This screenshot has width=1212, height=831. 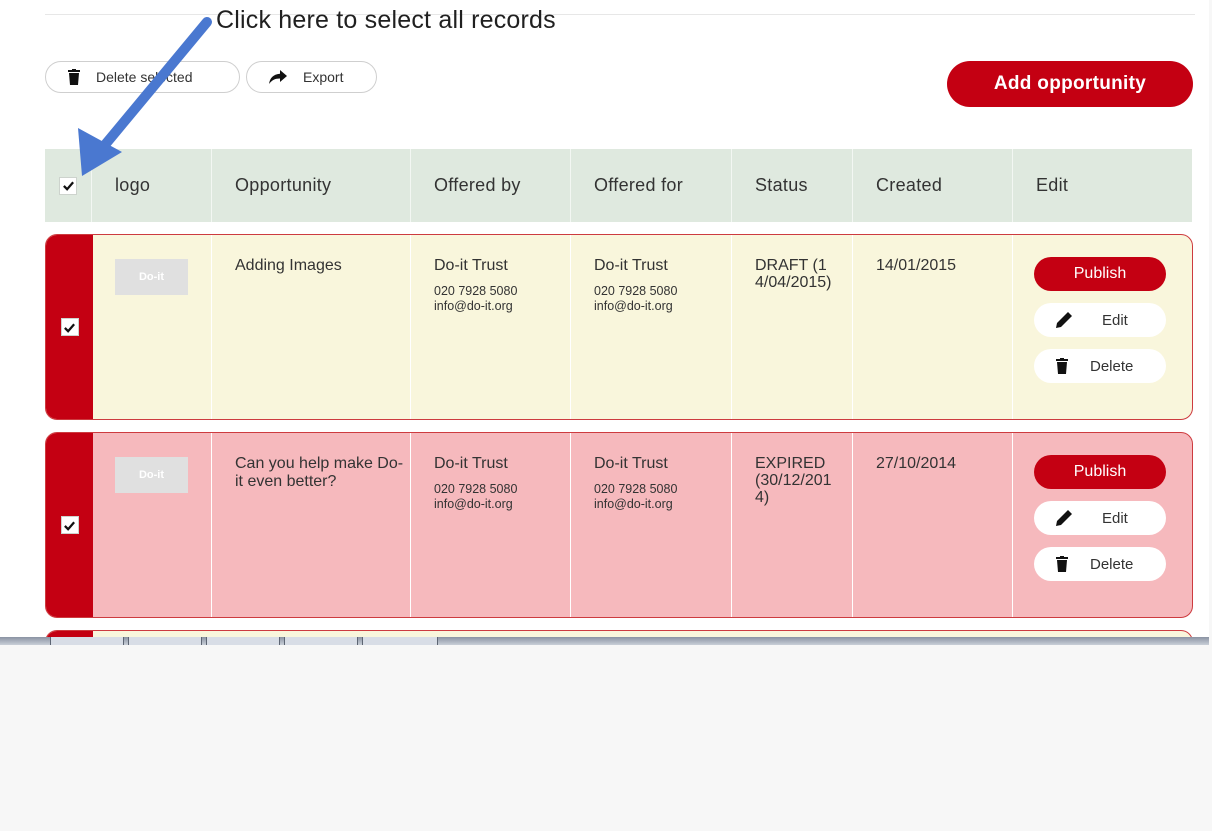 I want to click on header-opportunity: Opportunity, so click(x=311, y=185).